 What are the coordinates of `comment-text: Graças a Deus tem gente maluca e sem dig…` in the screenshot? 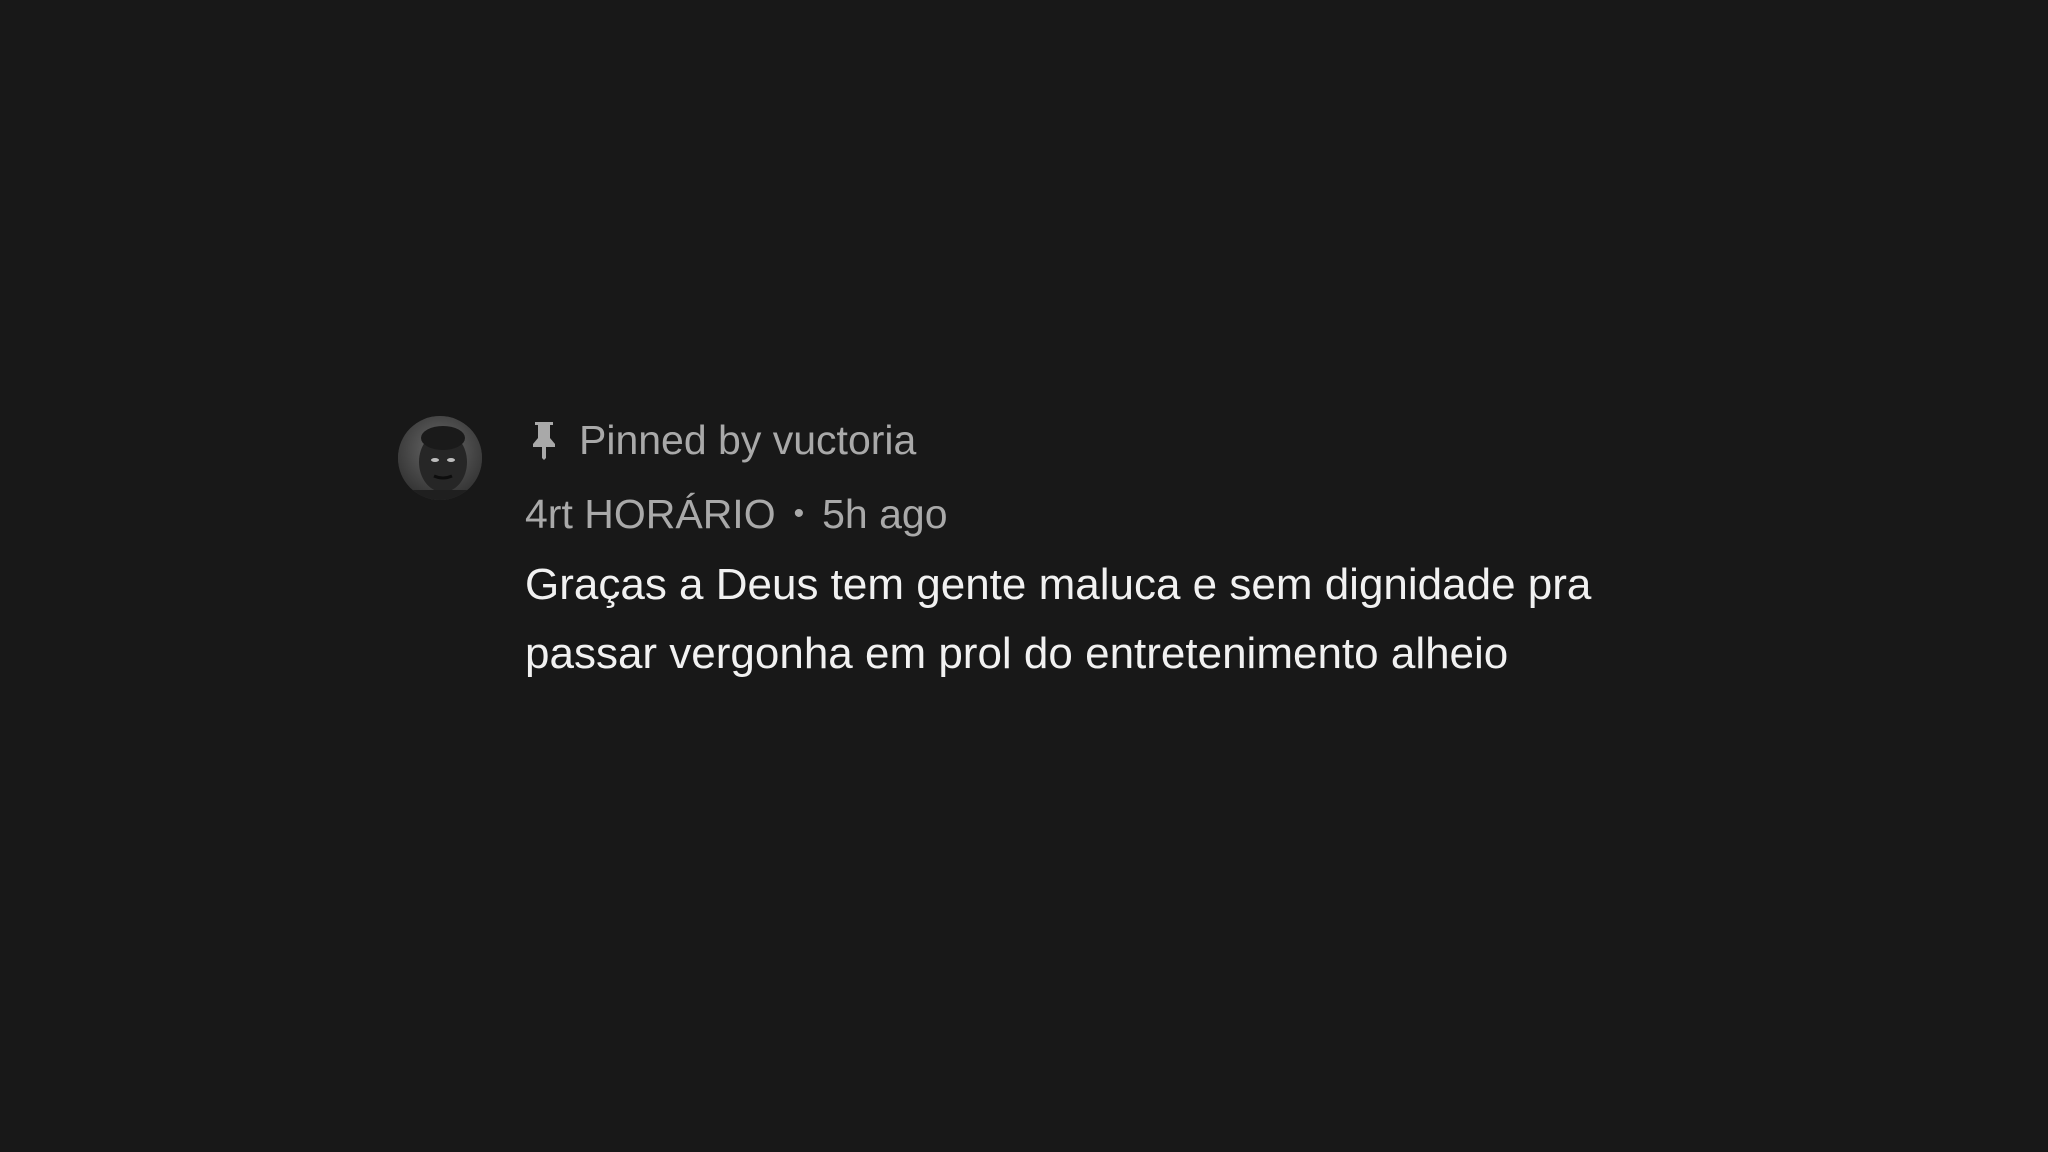 It's located at (1058, 619).